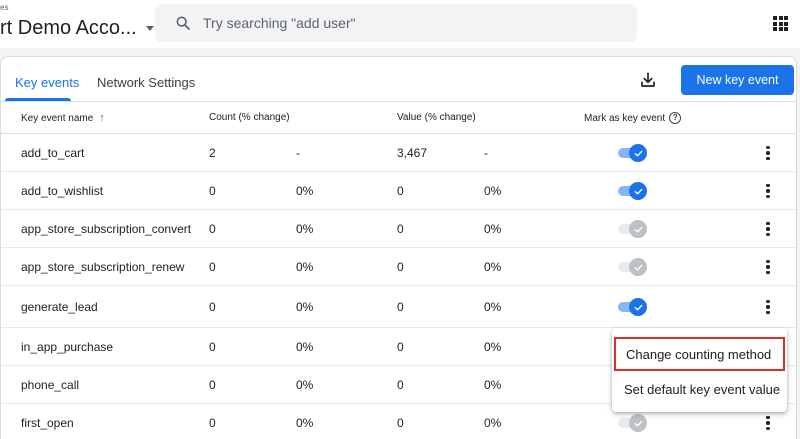 This screenshot has width=800, height=439. What do you see at coordinates (625, 118) in the screenshot?
I see `column-header-mark-label: Mark as key event` at bounding box center [625, 118].